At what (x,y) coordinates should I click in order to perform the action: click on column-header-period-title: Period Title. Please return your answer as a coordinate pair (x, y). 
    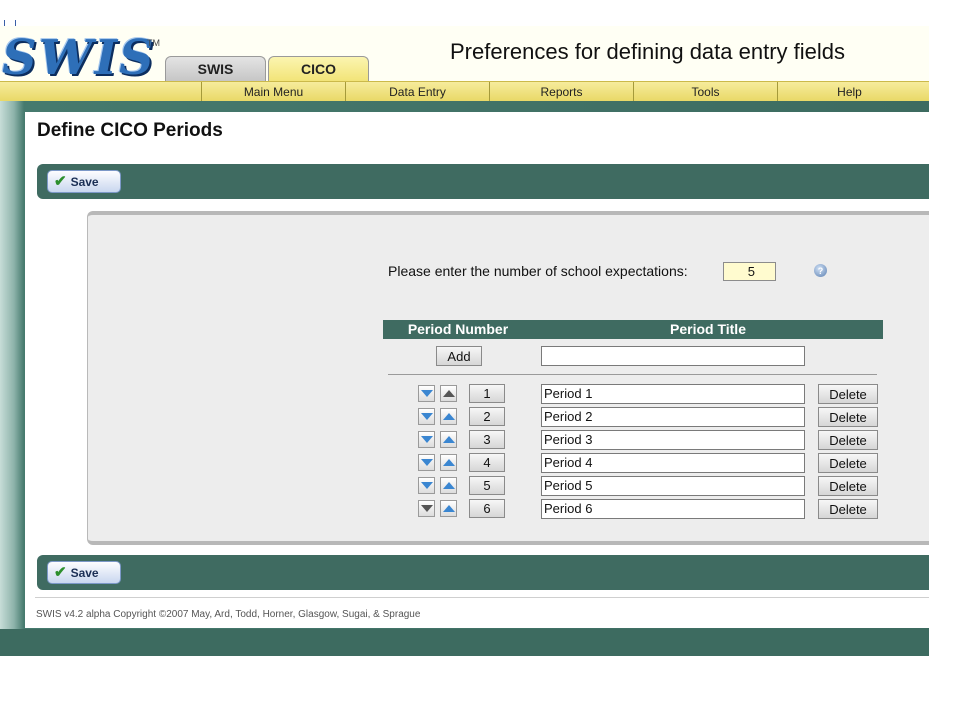
    Looking at the image, I should click on (708, 329).